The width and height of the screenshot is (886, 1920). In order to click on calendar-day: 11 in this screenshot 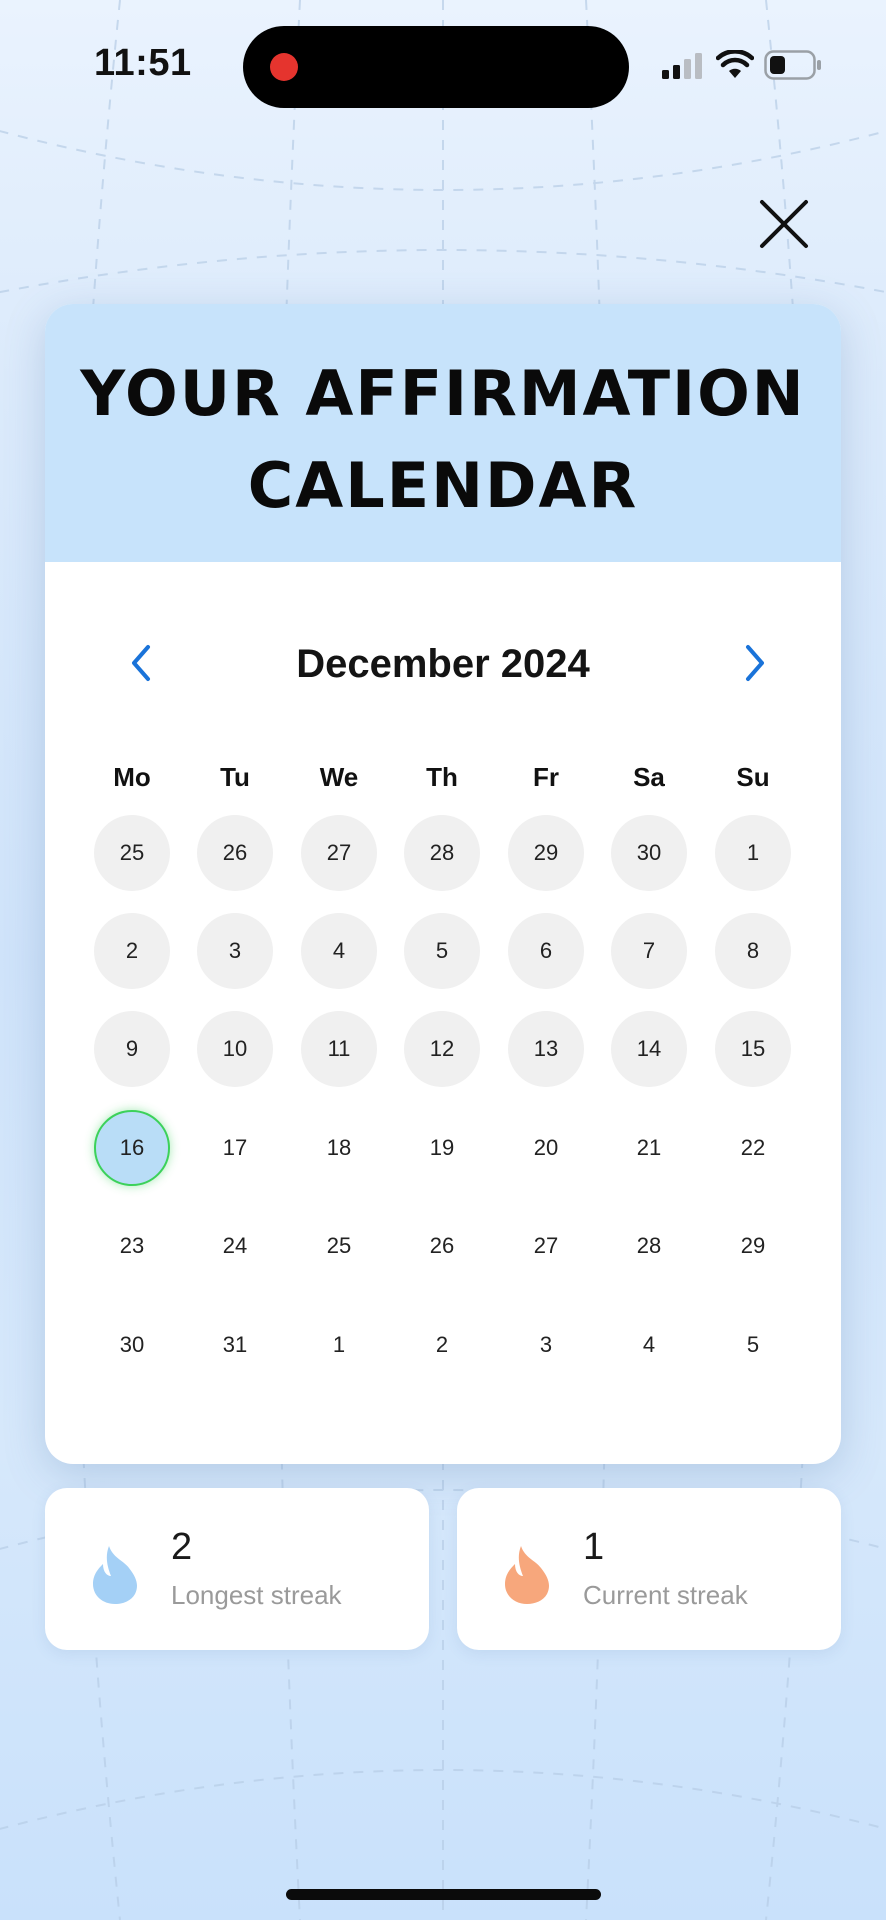, I will do `click(339, 1049)`.